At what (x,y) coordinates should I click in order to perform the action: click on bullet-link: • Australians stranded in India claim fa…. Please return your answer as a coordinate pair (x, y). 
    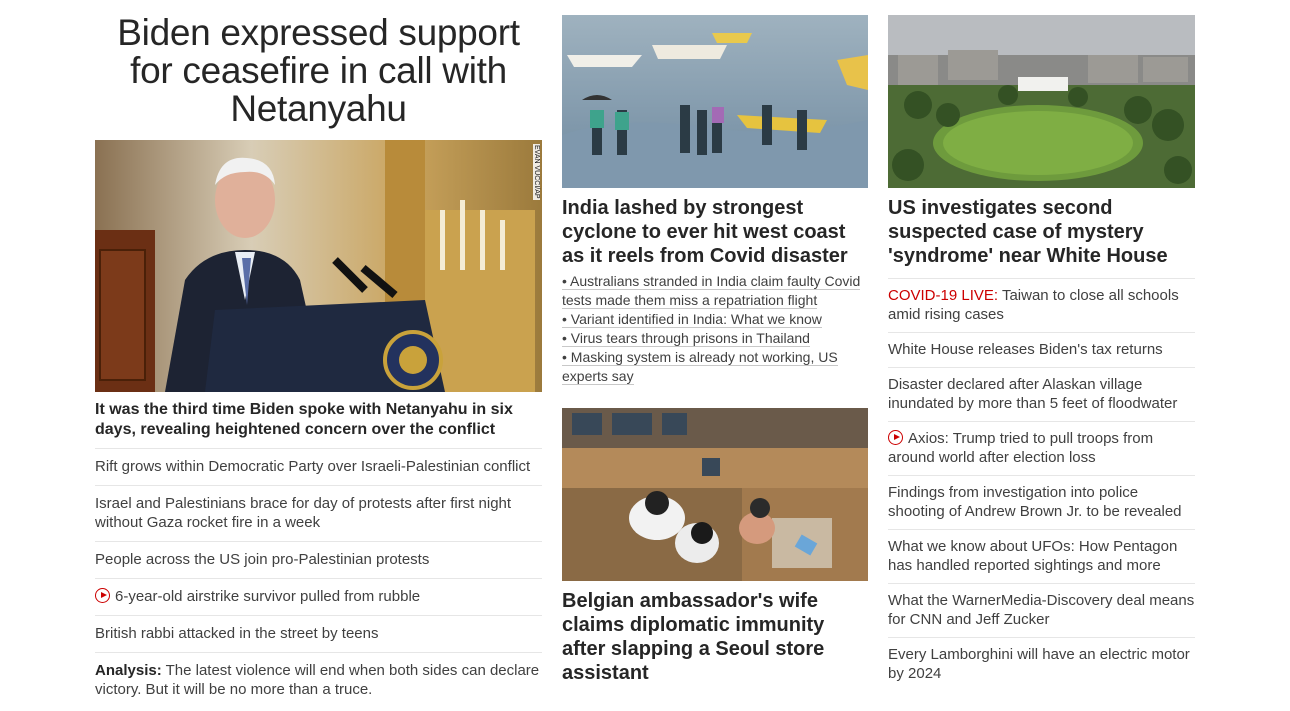
    Looking at the image, I should click on (715, 291).